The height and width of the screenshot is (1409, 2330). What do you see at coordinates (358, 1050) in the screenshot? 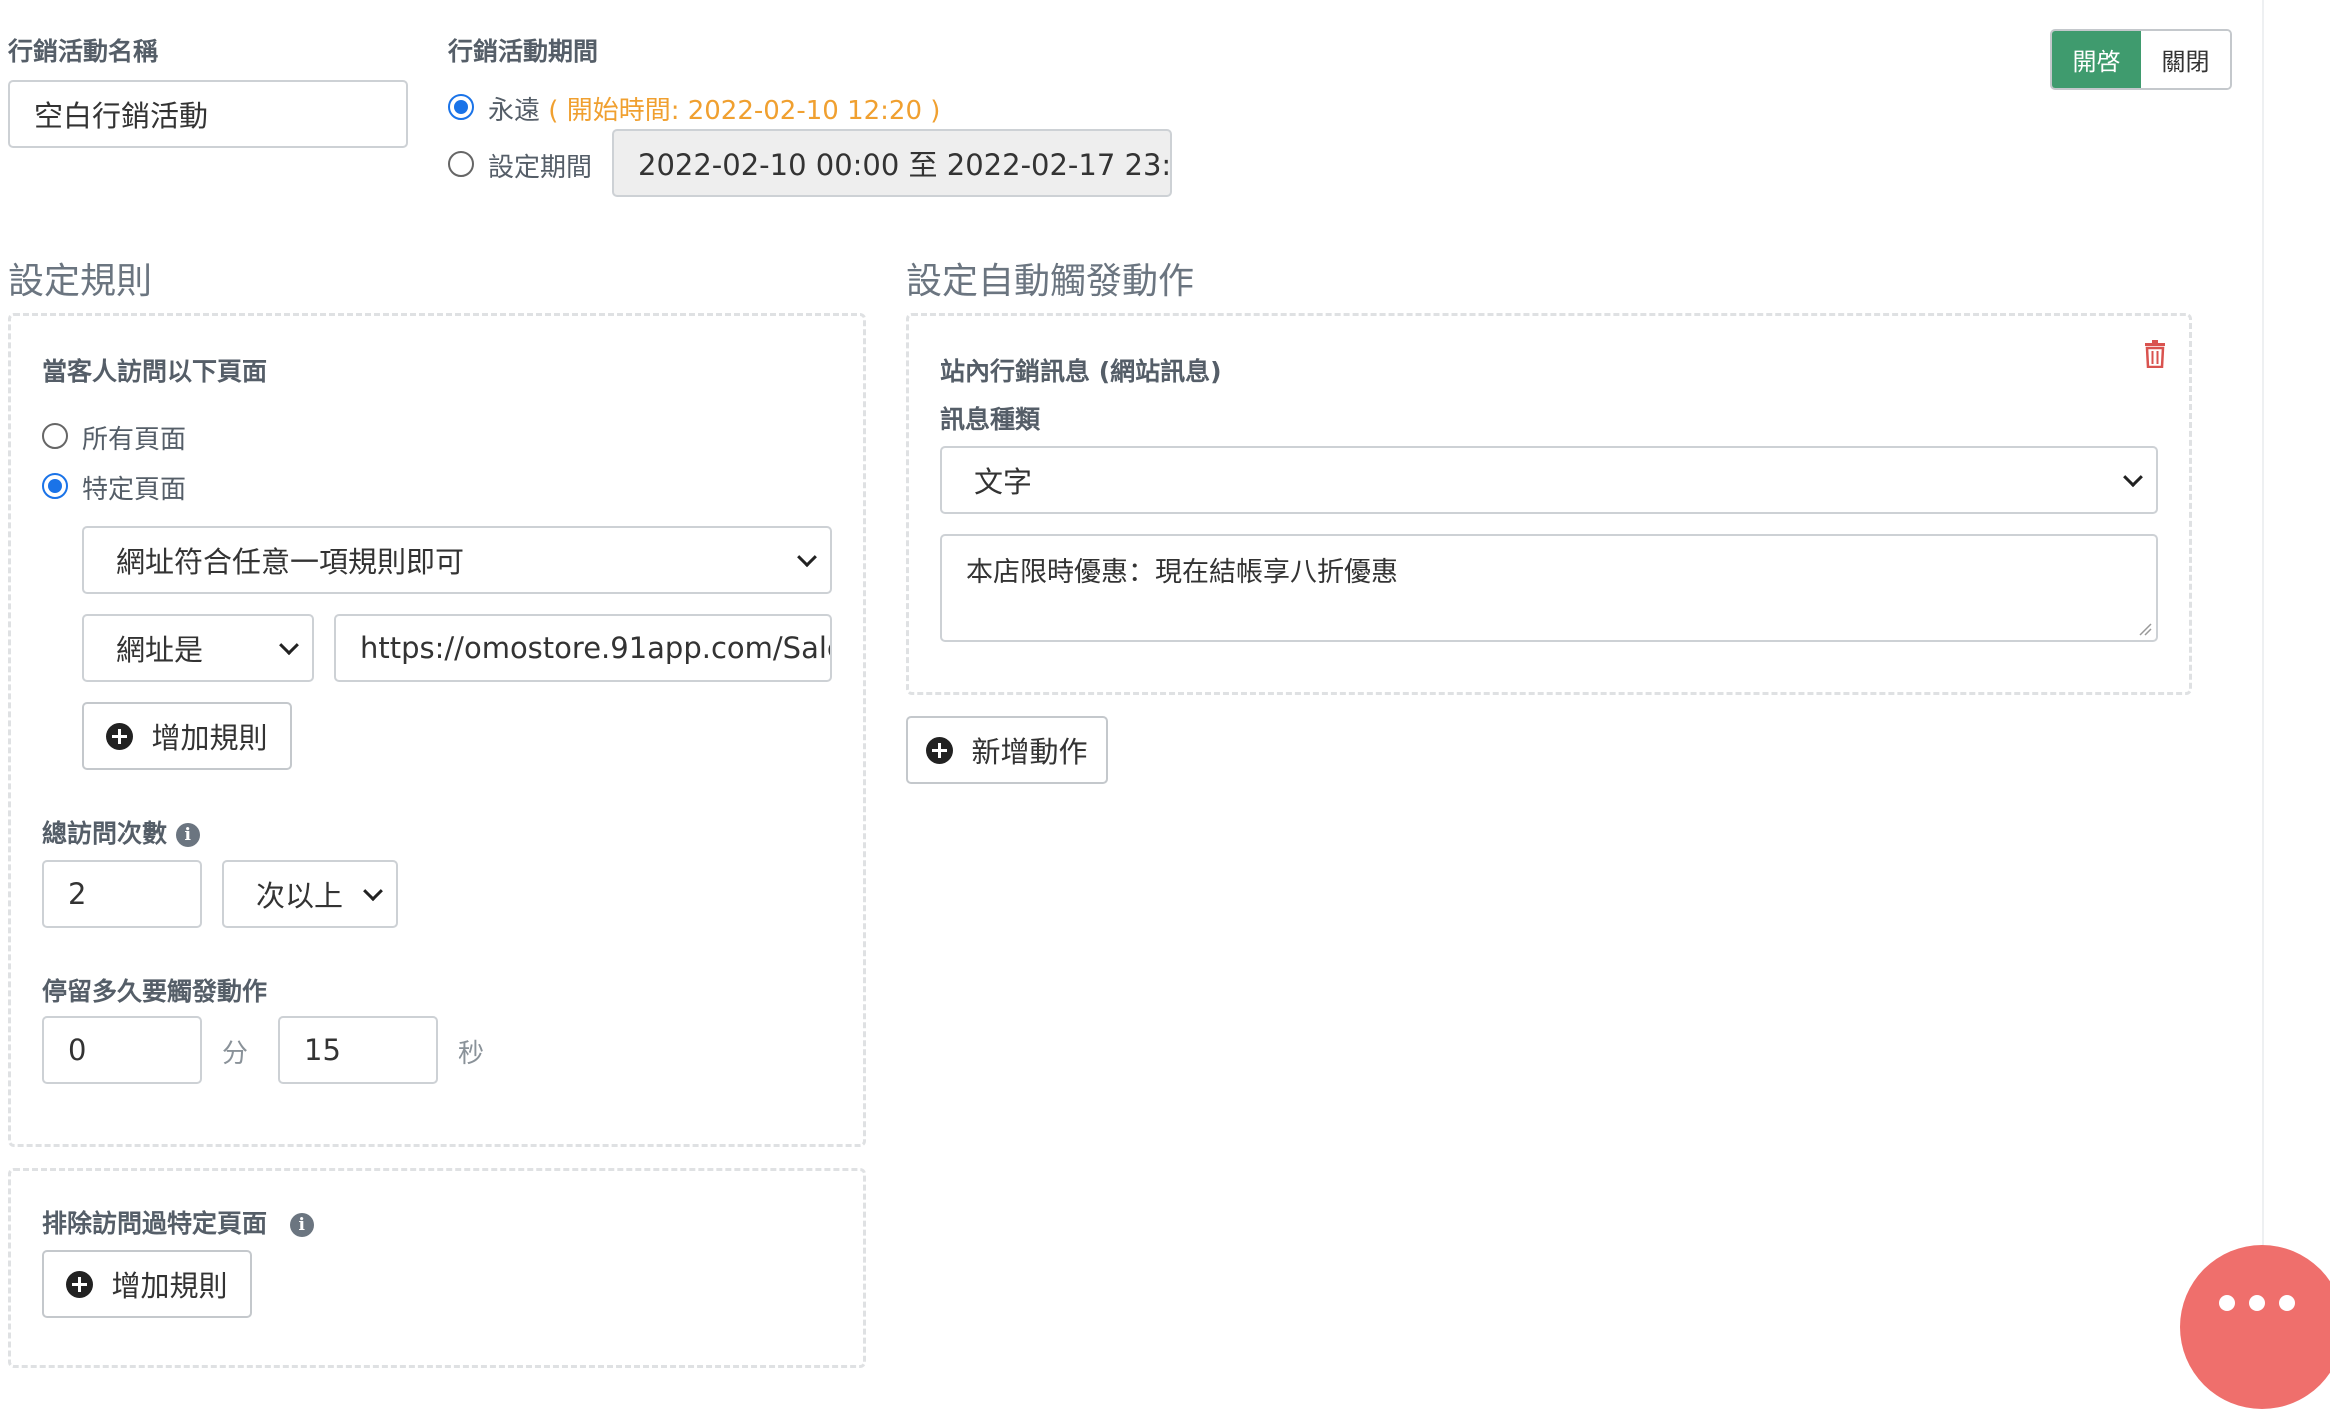
I see `stay-seconds-input: 15` at bounding box center [358, 1050].